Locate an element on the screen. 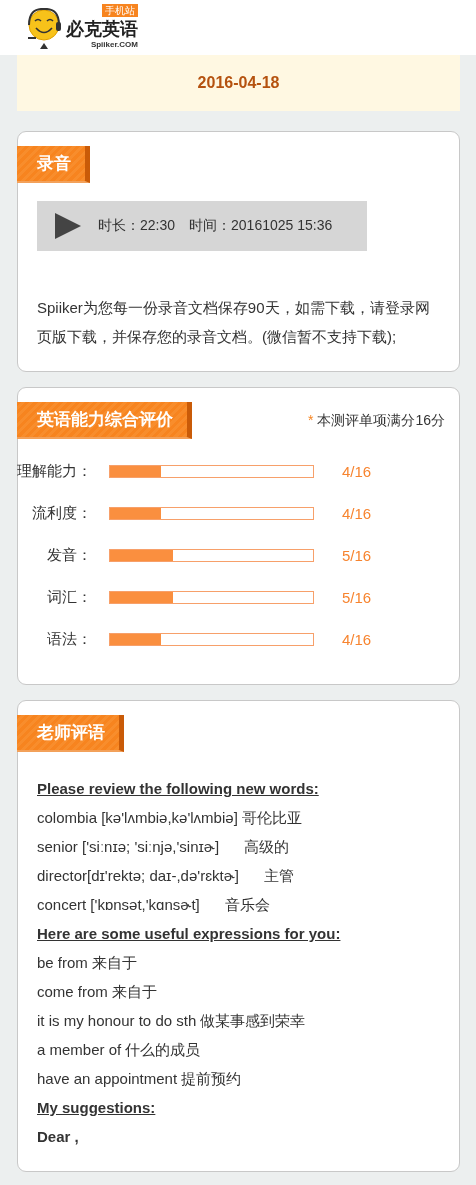  skill-label: 语法： is located at coordinates (69, 639).